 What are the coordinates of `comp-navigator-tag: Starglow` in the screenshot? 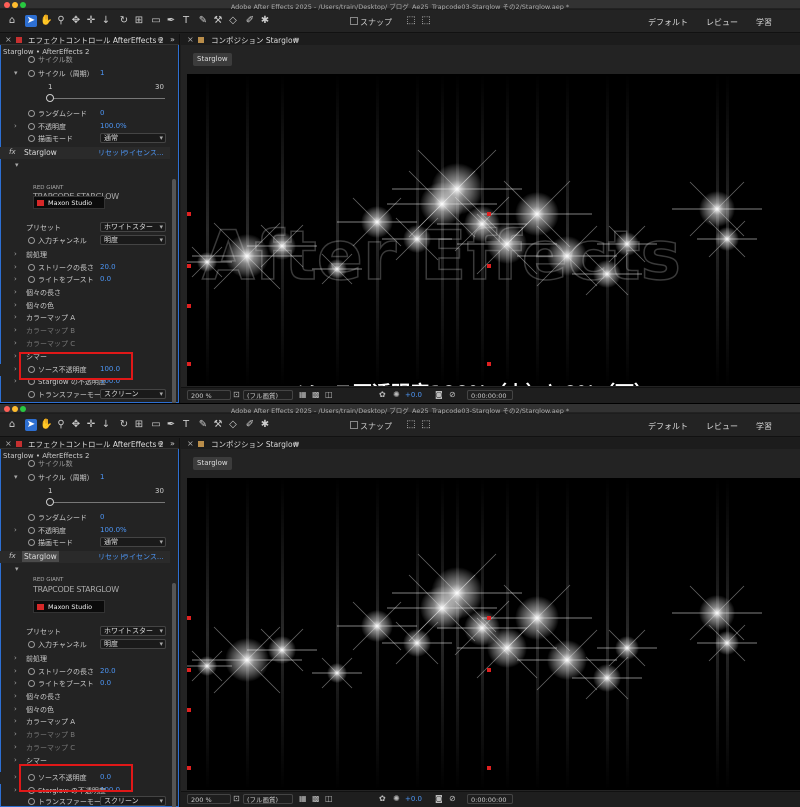 It's located at (212, 59).